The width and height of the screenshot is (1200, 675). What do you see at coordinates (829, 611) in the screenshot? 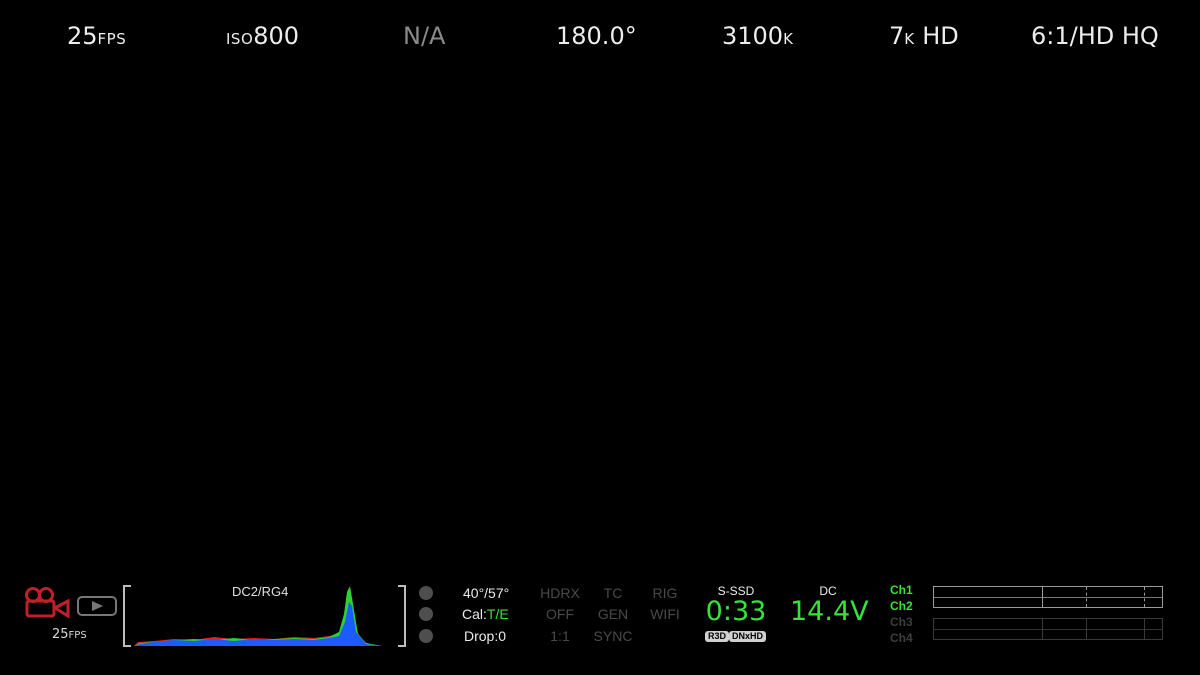
I see `power-voltage: 14.4V` at bounding box center [829, 611].